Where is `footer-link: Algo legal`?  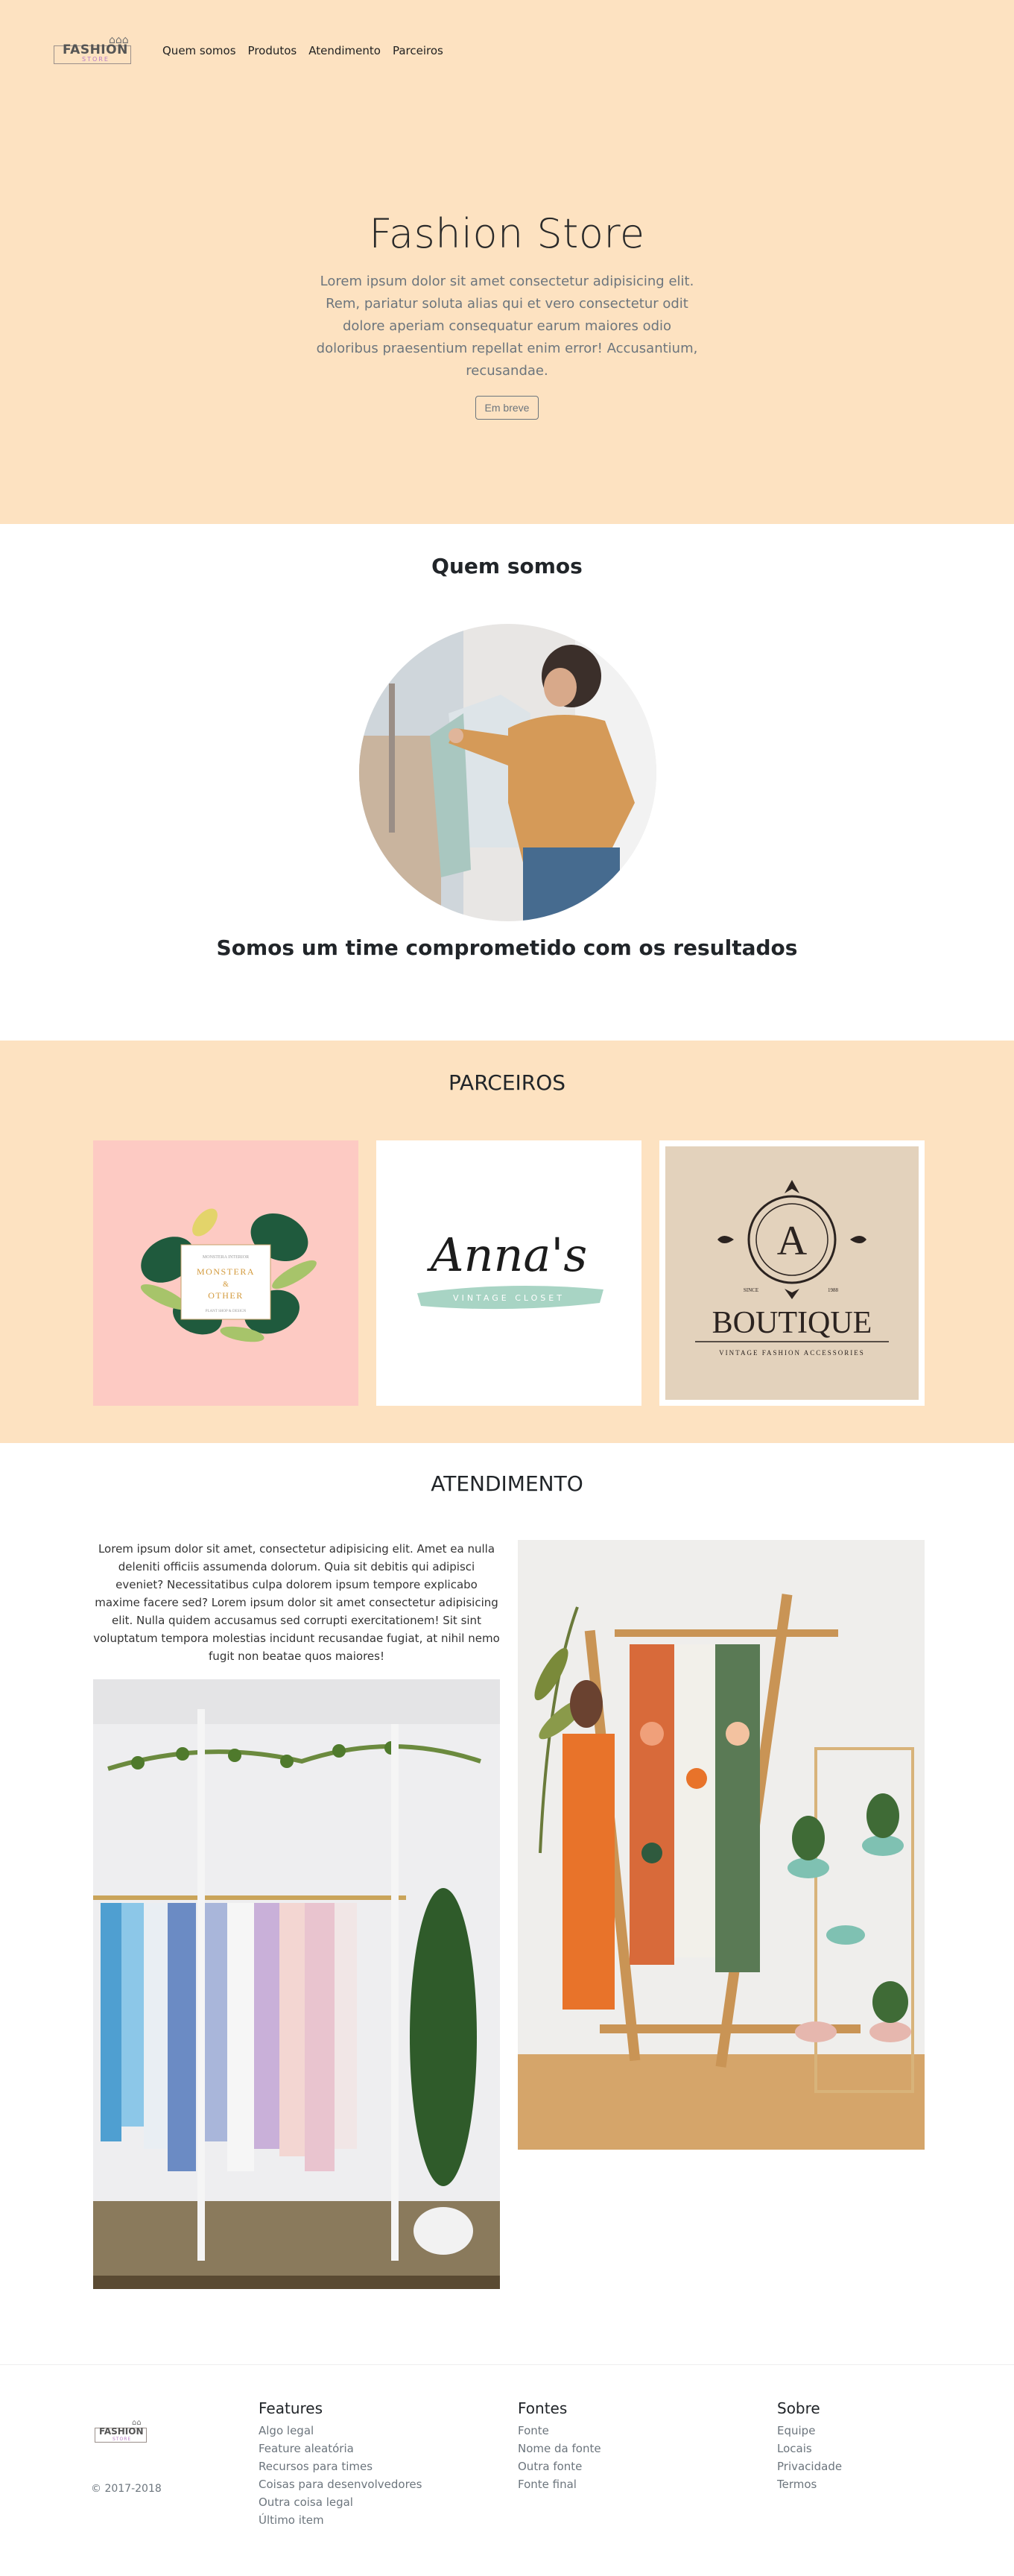
footer-link: Algo legal is located at coordinates (340, 2431).